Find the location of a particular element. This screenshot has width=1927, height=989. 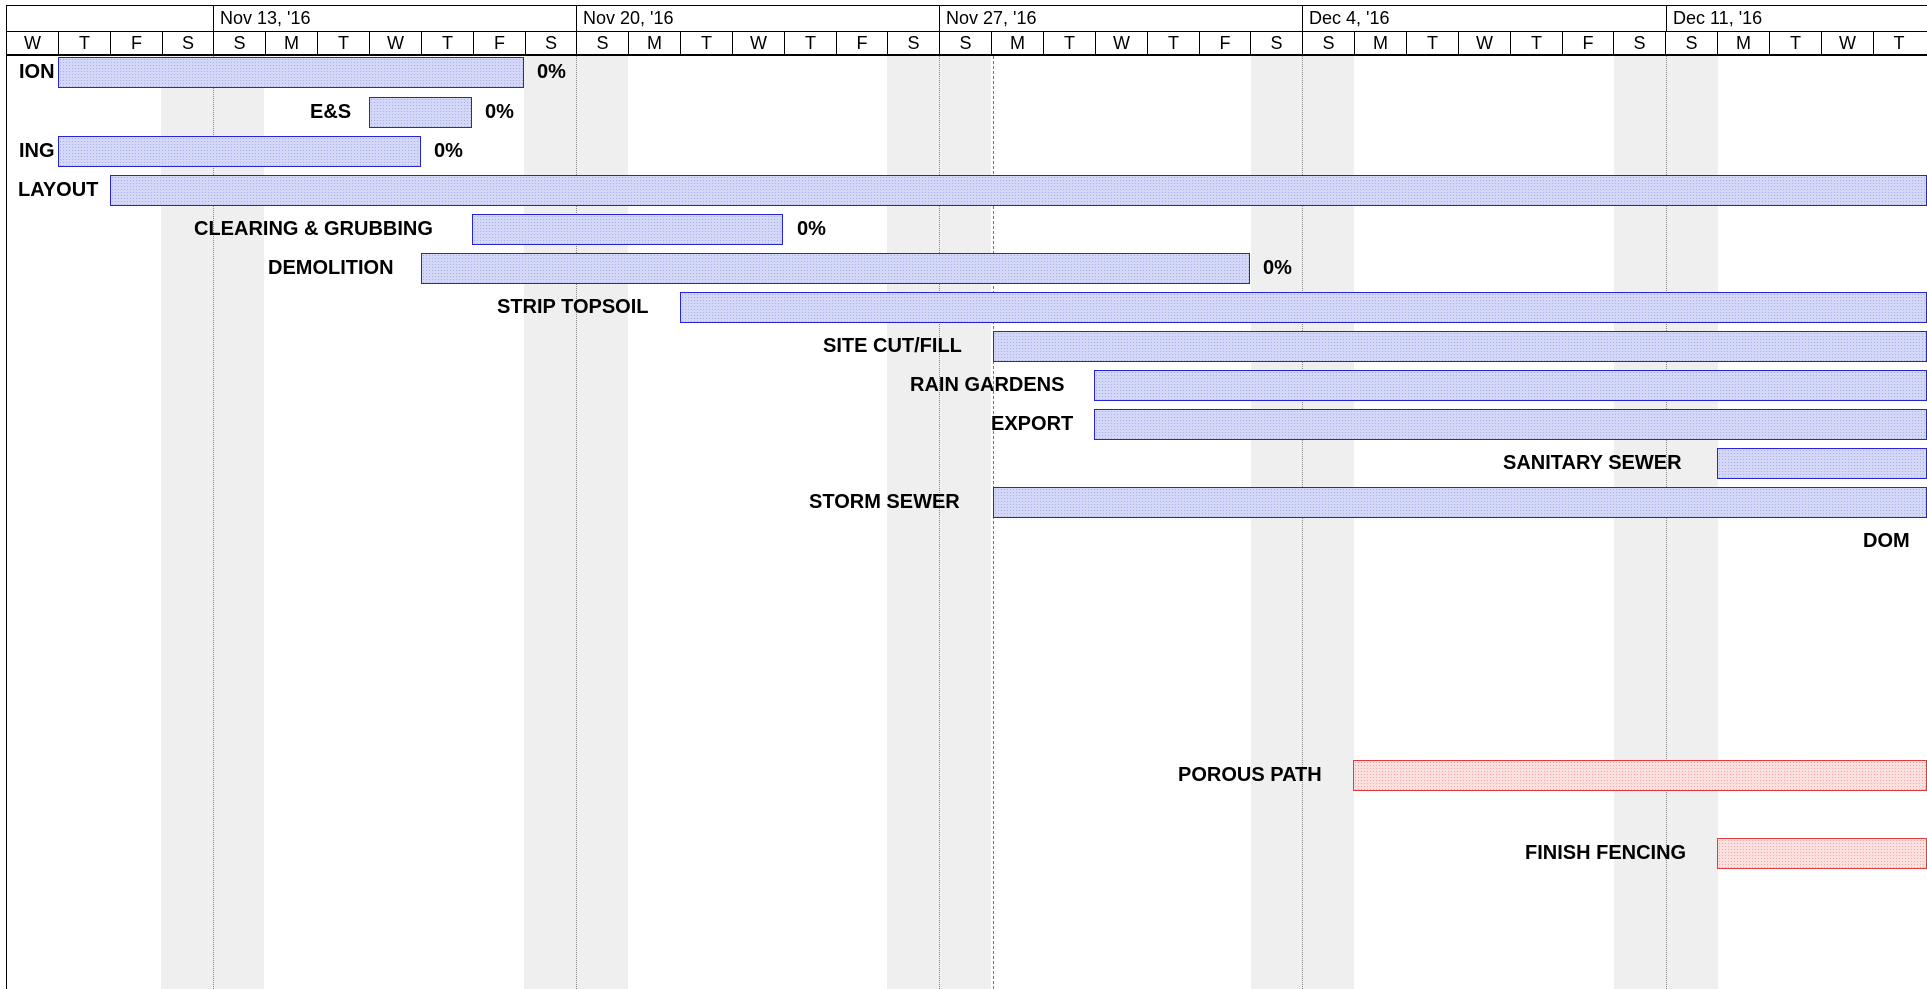

week-header: Nov 13, '16 is located at coordinates (394, 18).